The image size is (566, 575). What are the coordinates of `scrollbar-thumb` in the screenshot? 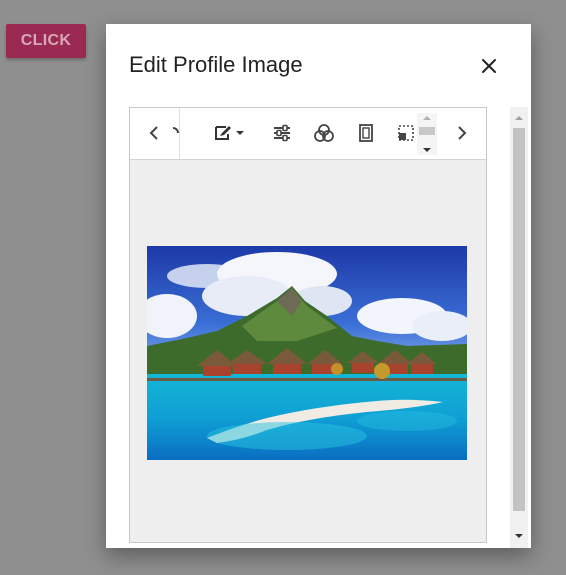 It's located at (519, 319).